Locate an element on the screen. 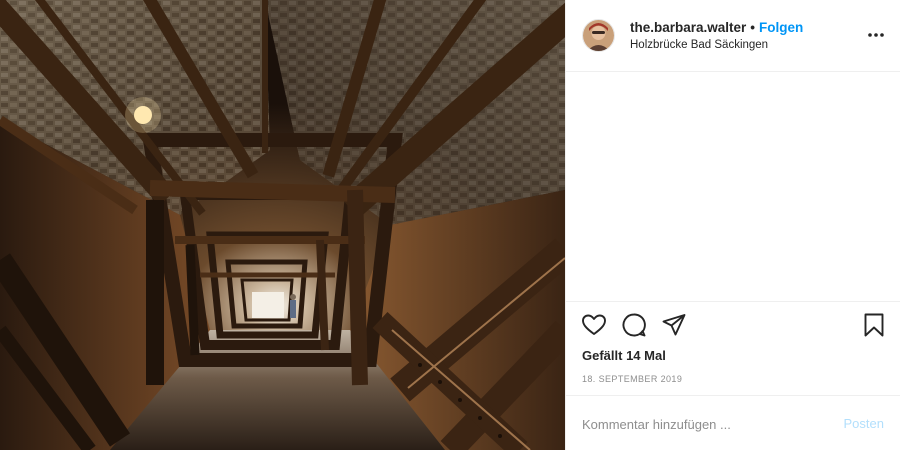 Image resolution: width=900 pixels, height=450 pixels. heart-icon is located at coordinates (594, 325).